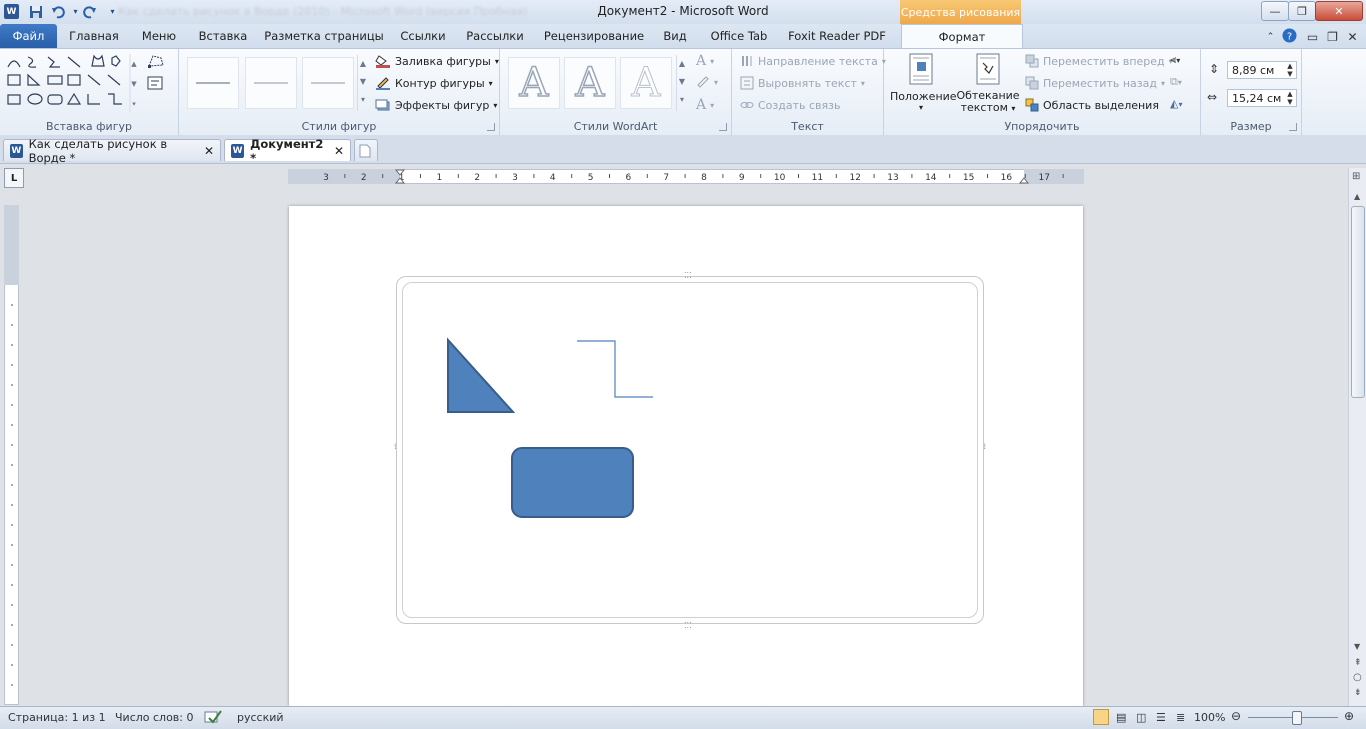 This screenshot has width=1366, height=729. Describe the element at coordinates (968, 178) in the screenshot. I see `ruler-label: 15` at that location.